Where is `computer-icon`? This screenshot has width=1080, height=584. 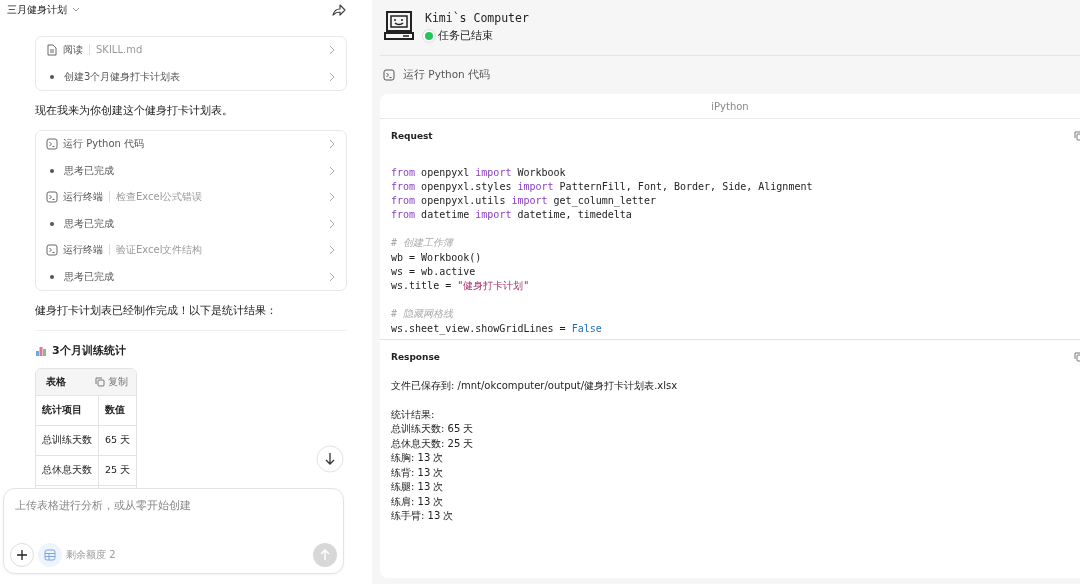 computer-icon is located at coordinates (399, 26).